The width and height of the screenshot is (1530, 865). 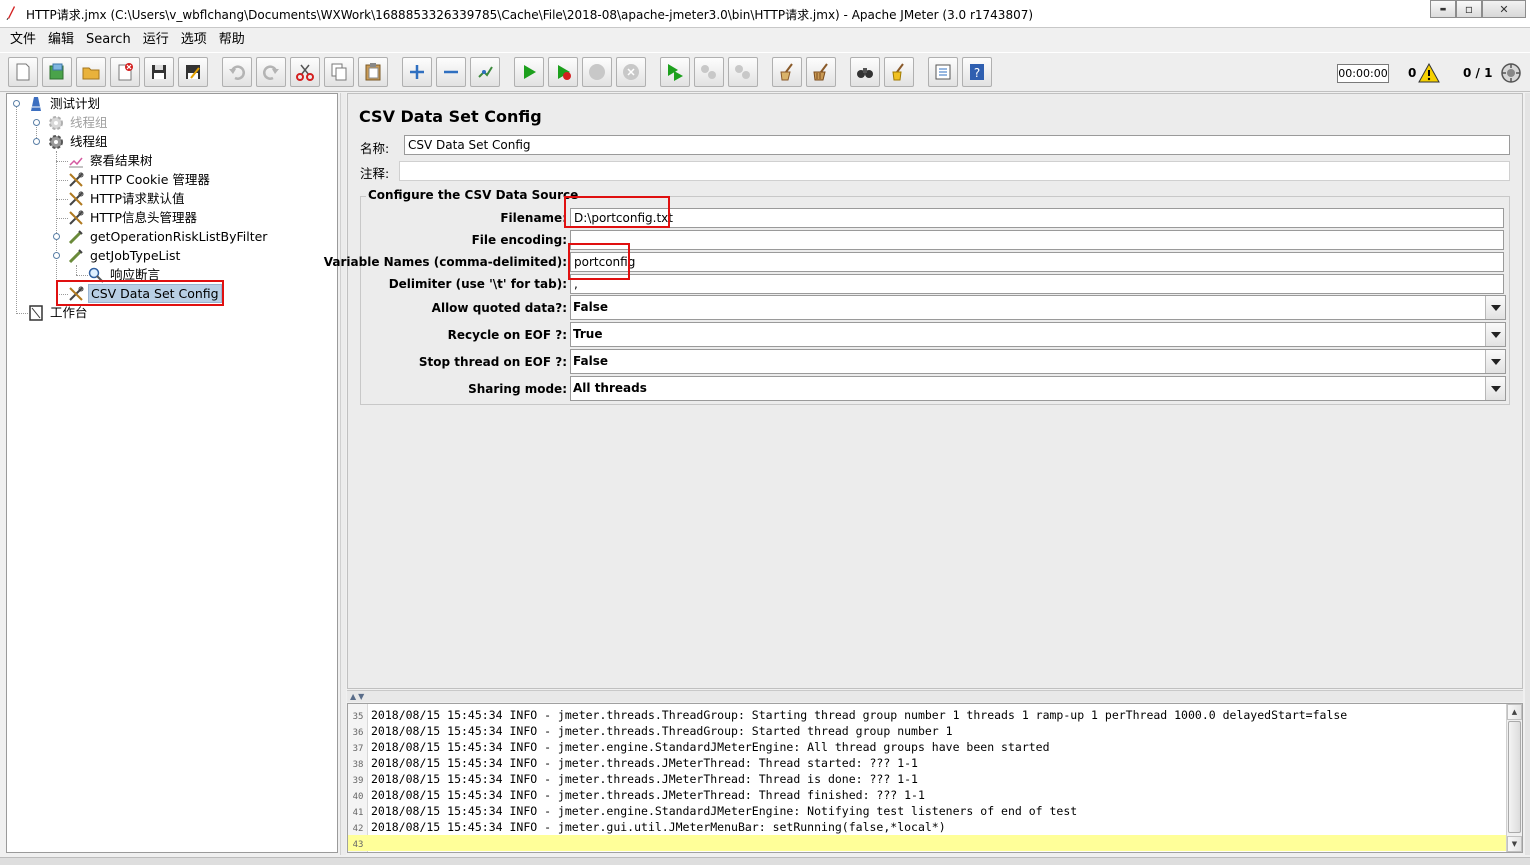 What do you see at coordinates (108, 40) in the screenshot?
I see `menu-search: Search` at bounding box center [108, 40].